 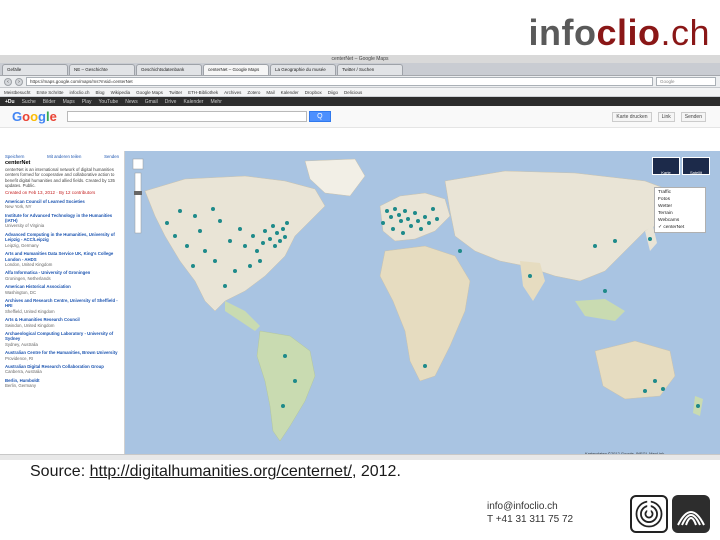 What do you see at coordinates (193, 102) in the screenshot?
I see `gbar-item: Kalender` at bounding box center [193, 102].